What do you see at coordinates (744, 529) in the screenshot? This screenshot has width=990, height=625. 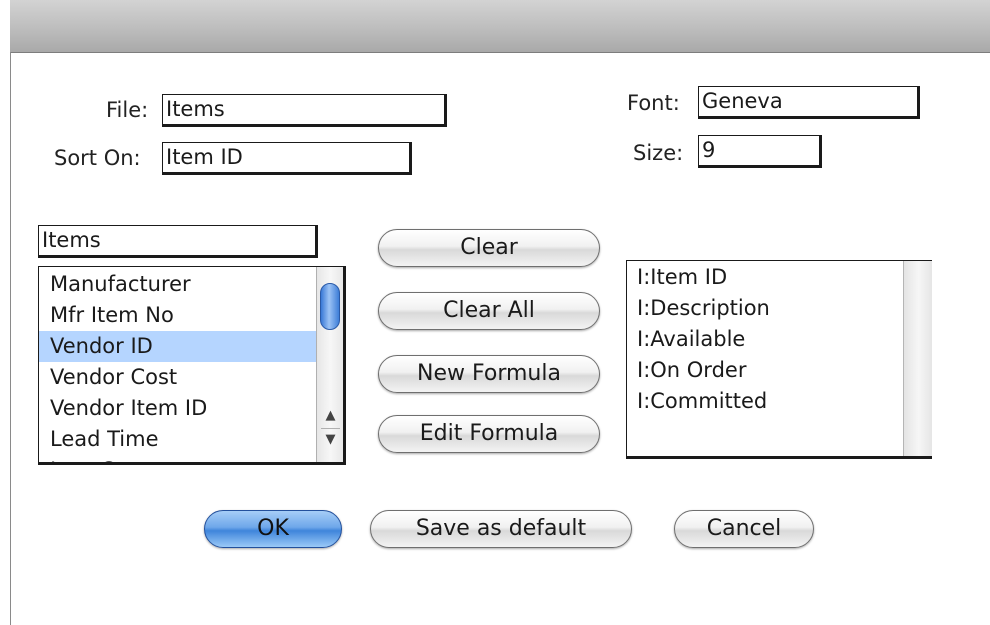 I see `cancel-button: Cancel` at bounding box center [744, 529].